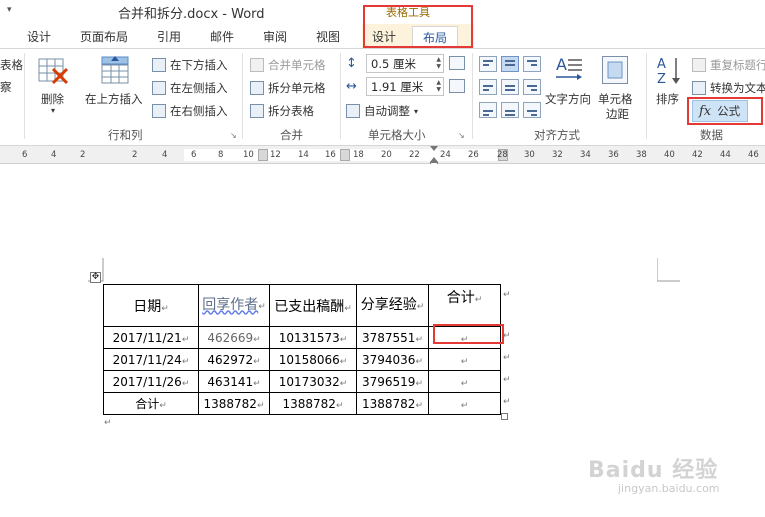  I want to click on table-cell: 10131573↵, so click(313, 337).